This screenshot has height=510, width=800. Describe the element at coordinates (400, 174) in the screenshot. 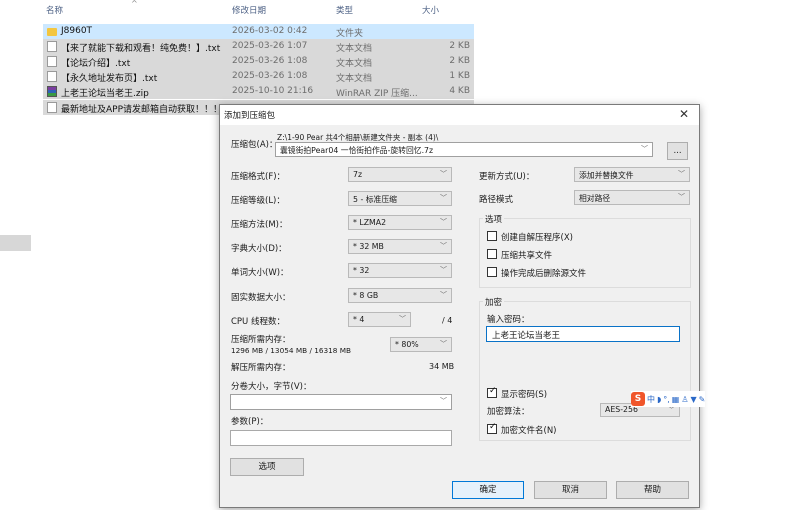

I see `format-select: 7z ﹀` at that location.